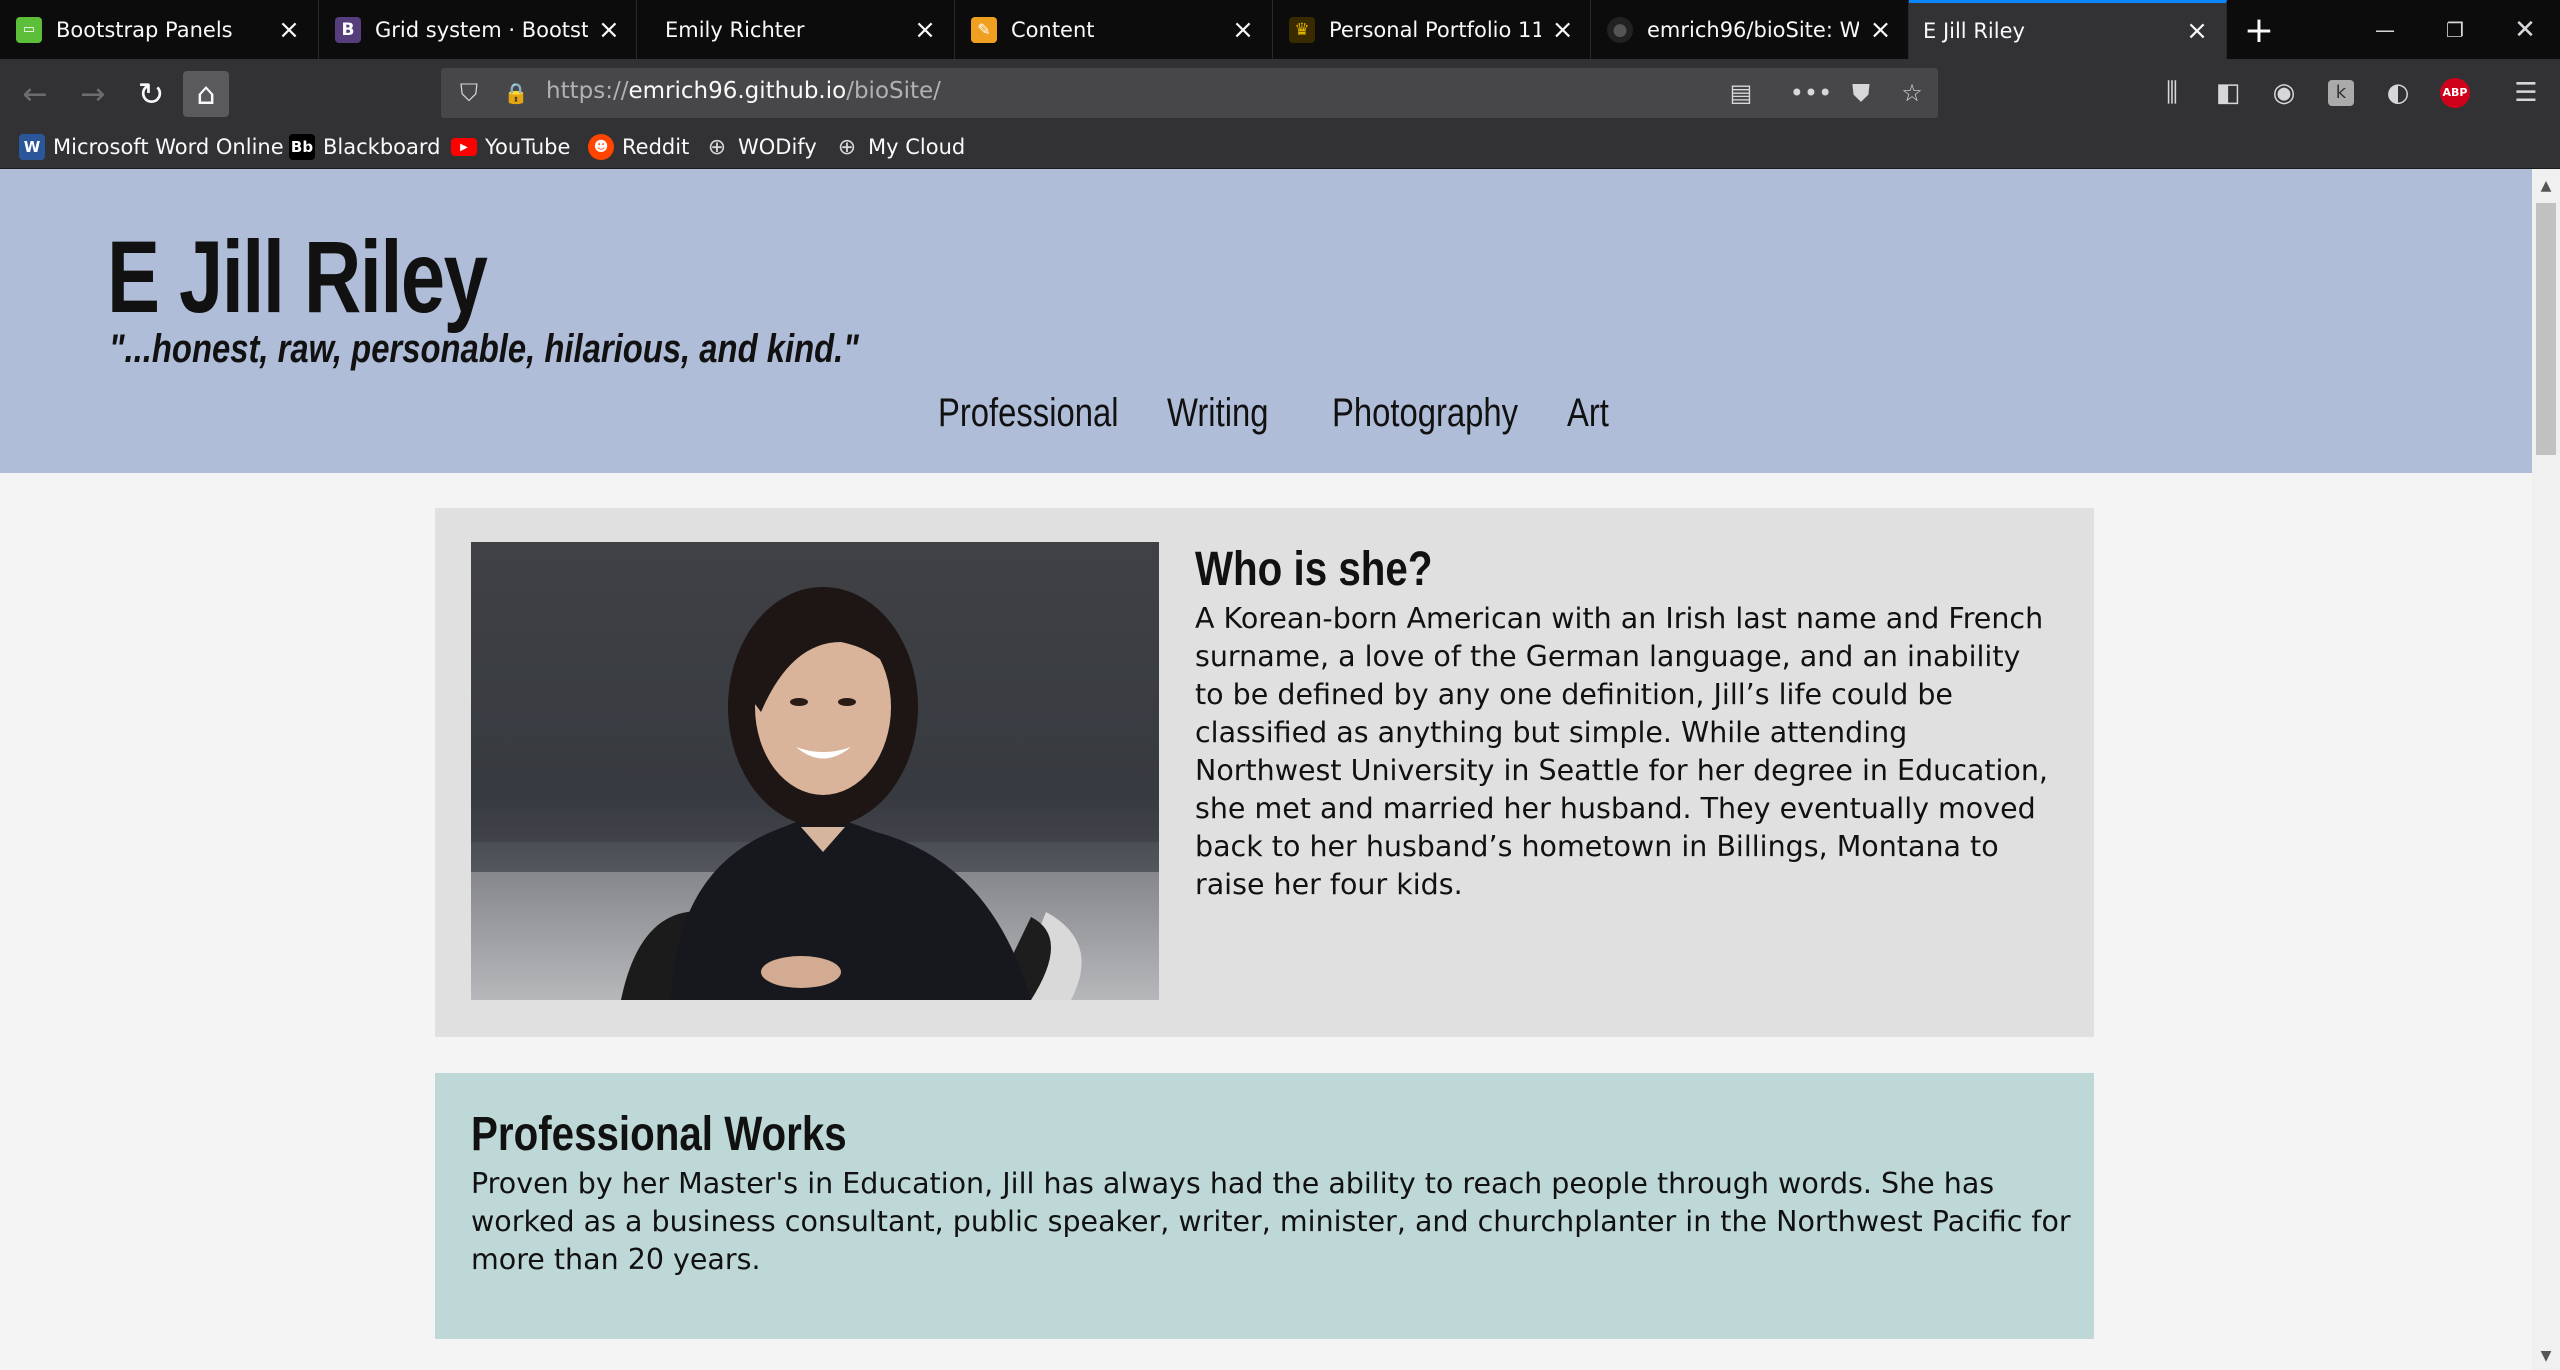 The width and height of the screenshot is (2560, 1370). I want to click on university-favicon: ♛, so click(1302, 29).